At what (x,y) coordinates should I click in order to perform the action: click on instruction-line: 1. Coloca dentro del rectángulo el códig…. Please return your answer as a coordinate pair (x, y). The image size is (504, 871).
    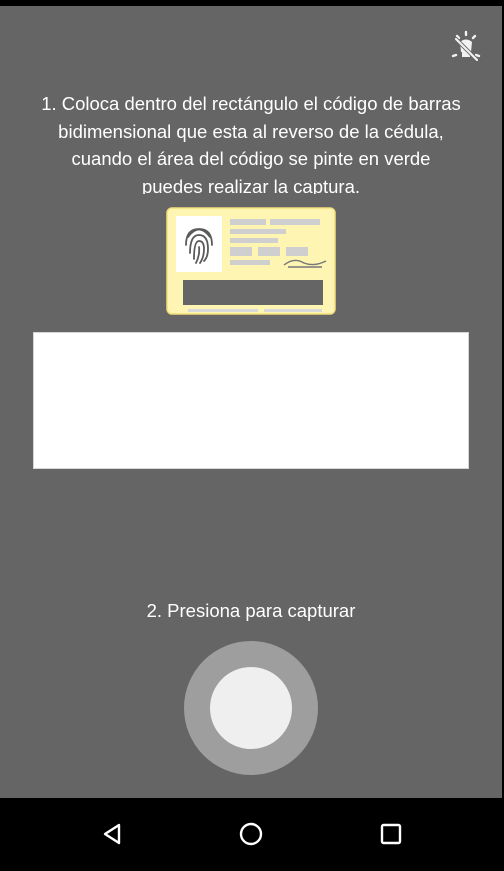
    Looking at the image, I should click on (251, 103).